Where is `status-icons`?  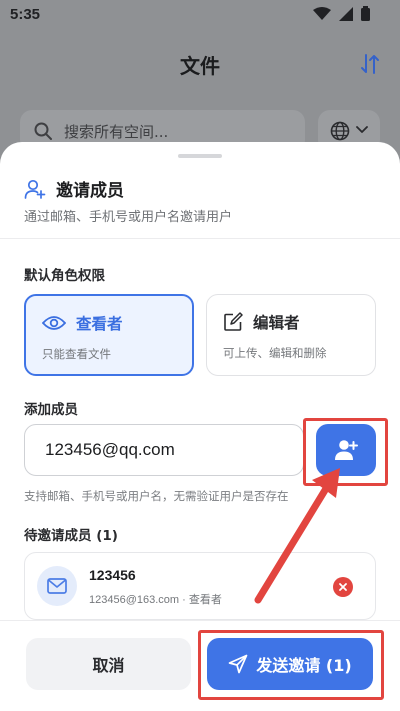
status-icons is located at coordinates (341, 13).